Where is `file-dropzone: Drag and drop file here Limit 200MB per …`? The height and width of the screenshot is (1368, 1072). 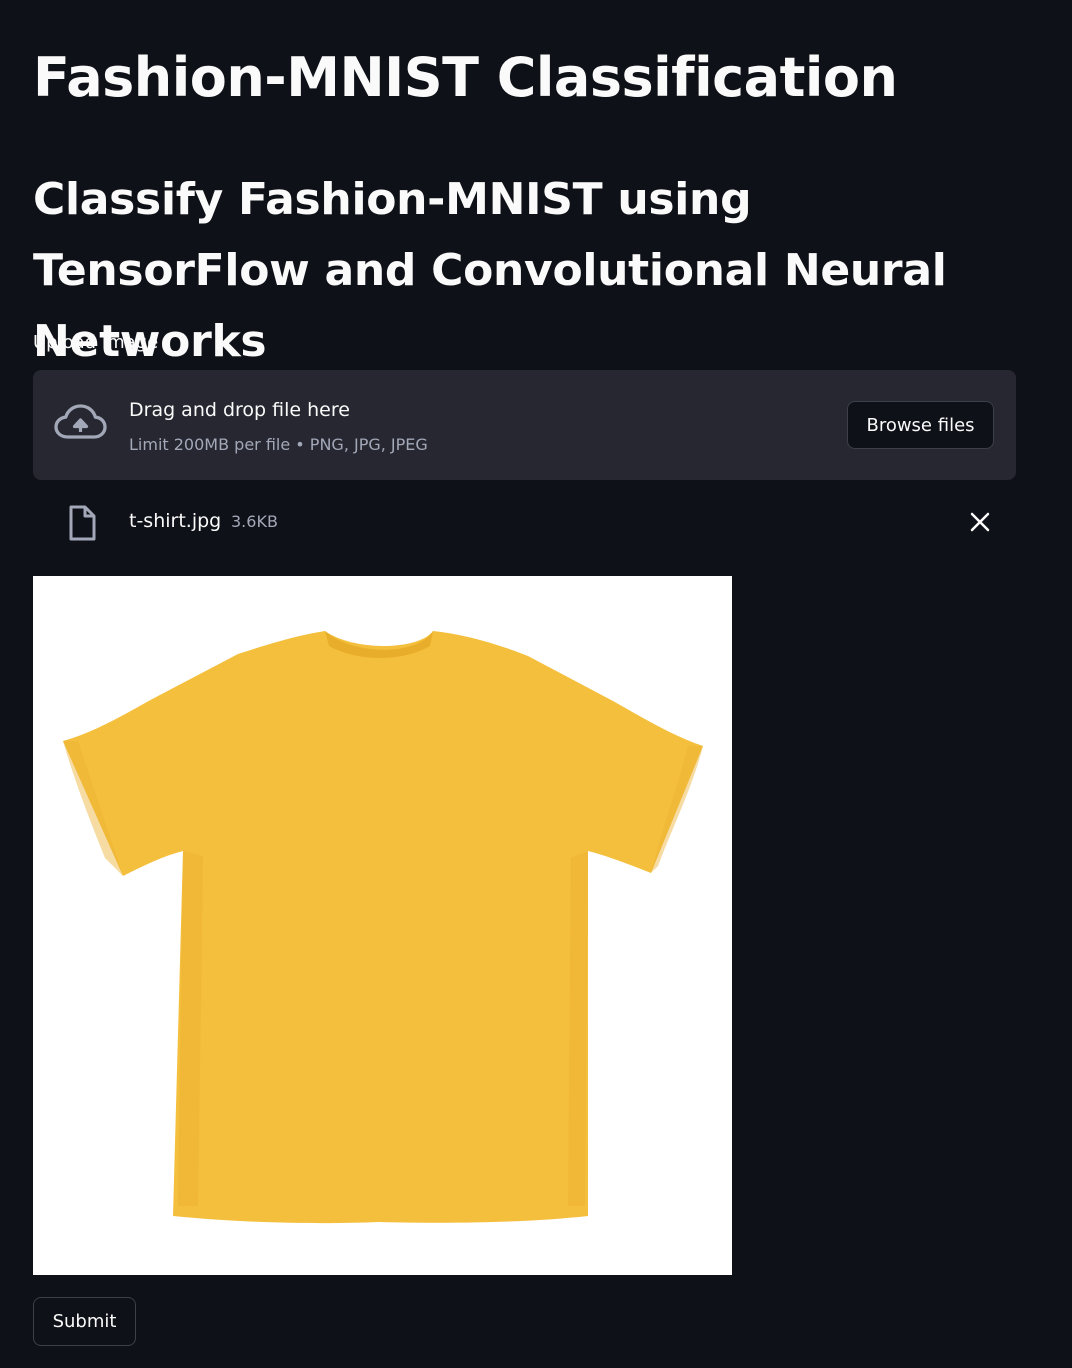 file-dropzone: Drag and drop file here Limit 200MB per … is located at coordinates (524, 425).